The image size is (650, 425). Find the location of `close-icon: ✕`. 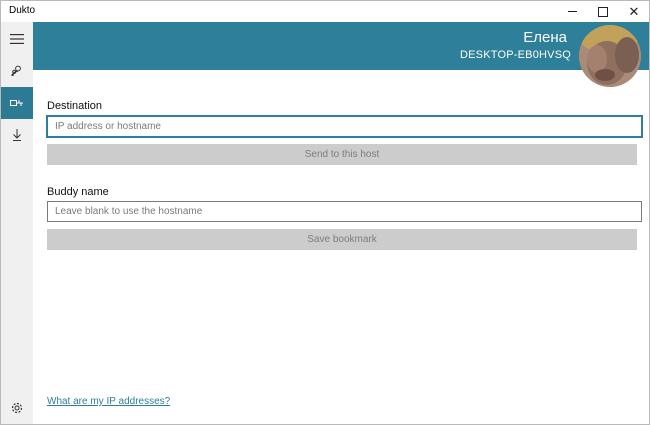

close-icon: ✕ is located at coordinates (634, 11).